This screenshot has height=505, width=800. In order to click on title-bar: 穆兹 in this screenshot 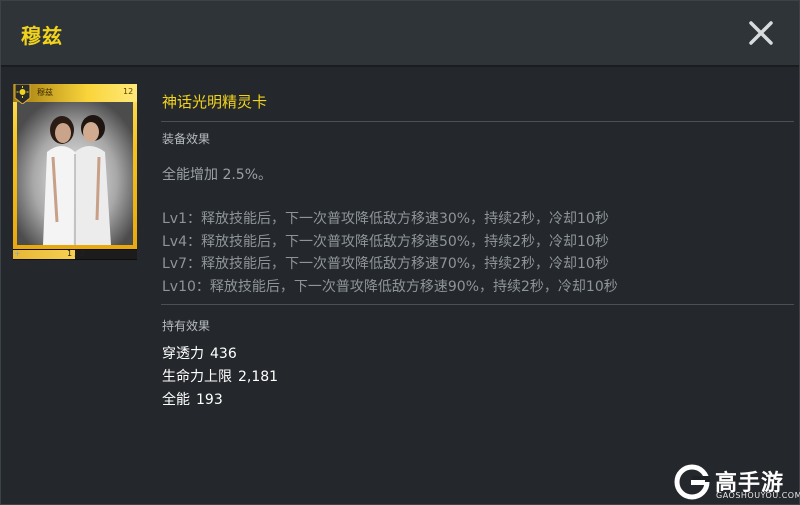, I will do `click(400, 34)`.